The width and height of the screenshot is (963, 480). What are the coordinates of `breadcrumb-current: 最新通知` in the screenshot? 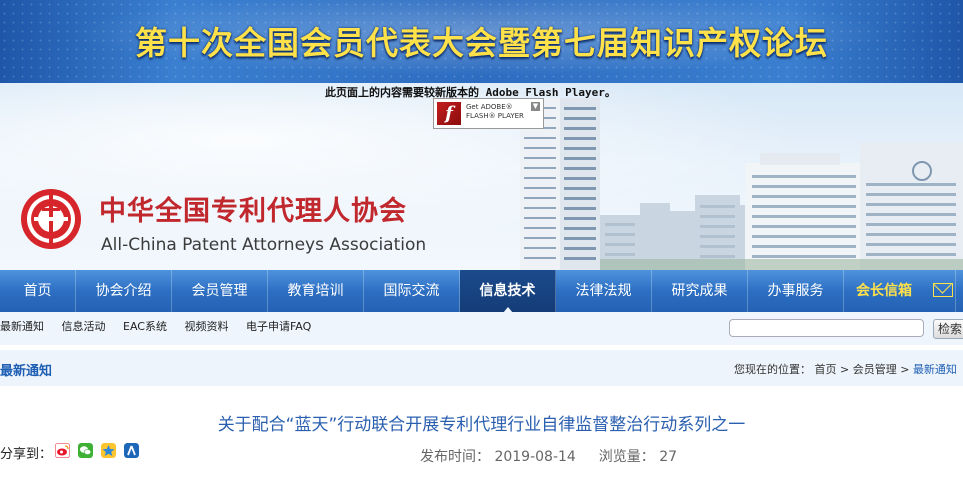 It's located at (935, 369).